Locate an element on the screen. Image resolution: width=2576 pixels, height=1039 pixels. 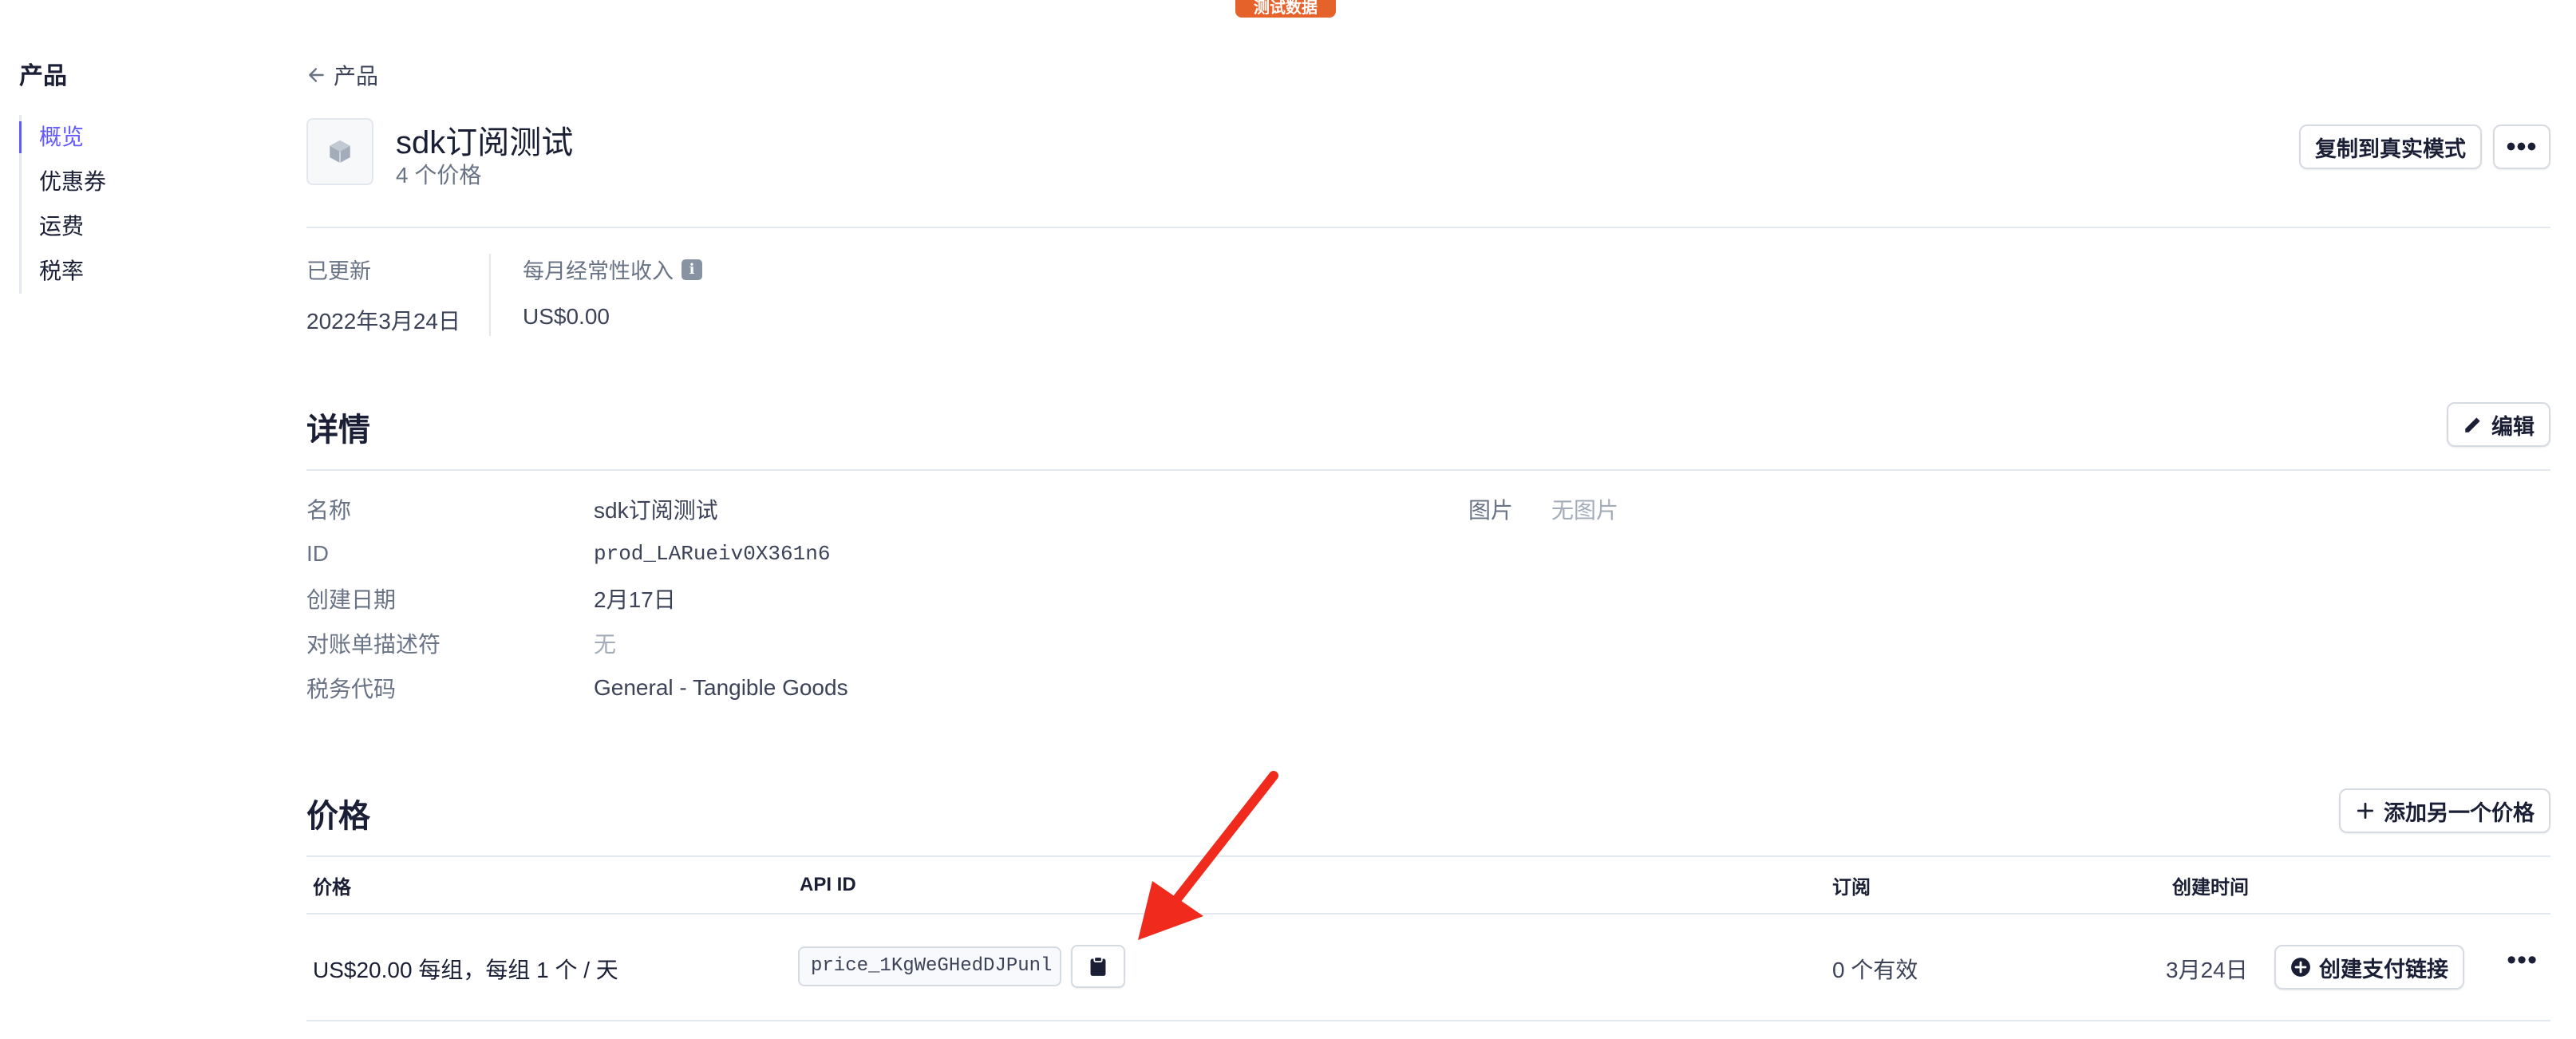
sidebar-item-coupons: 优惠券 is located at coordinates (140, 182).